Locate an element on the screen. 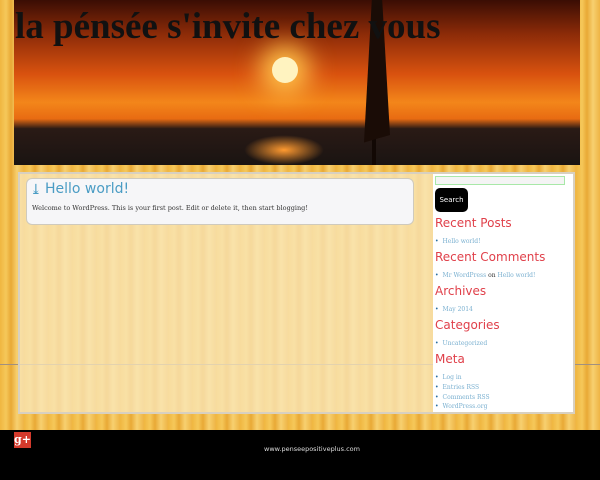 The width and height of the screenshot is (600, 480). comment-on-text: on is located at coordinates (492, 275).